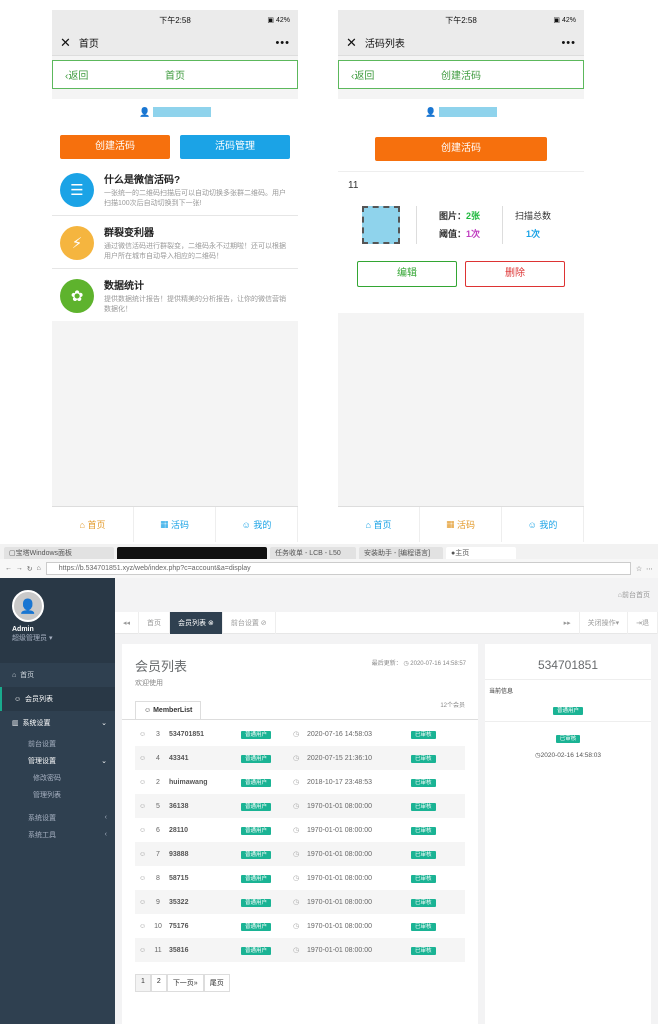 The image size is (658, 1024). Describe the element at coordinates (30, 569) in the screenshot. I see `reload-icon: ↻` at that location.